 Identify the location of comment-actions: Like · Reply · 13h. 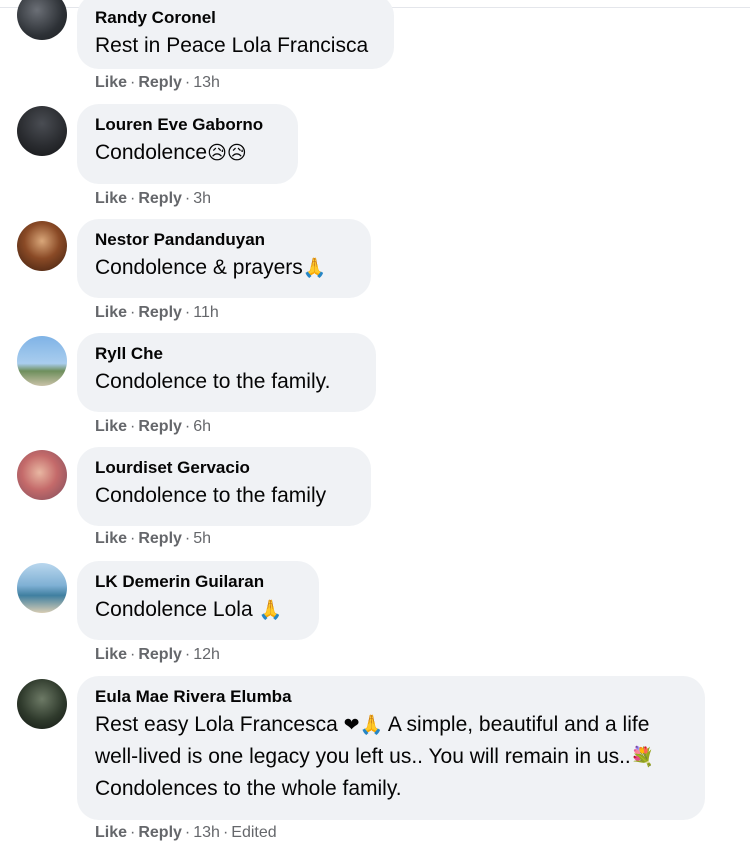
(157, 83).